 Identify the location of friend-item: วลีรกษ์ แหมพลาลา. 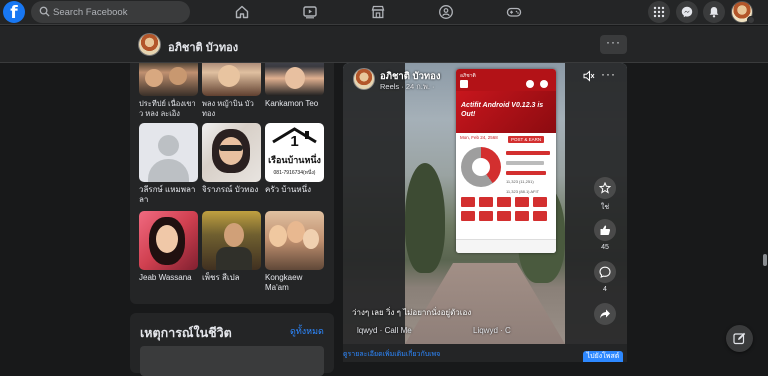
(168, 164).